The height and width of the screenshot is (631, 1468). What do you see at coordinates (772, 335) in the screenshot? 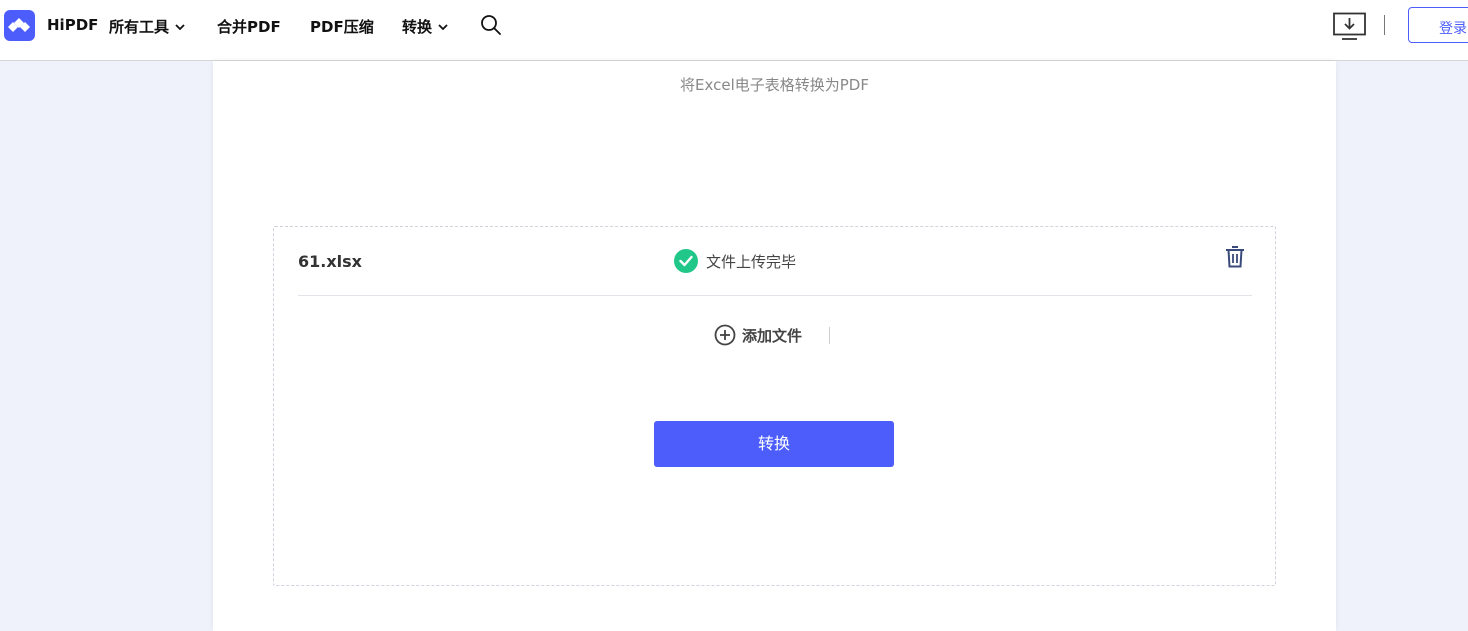
I see `add-file-label: 添加文件` at bounding box center [772, 335].